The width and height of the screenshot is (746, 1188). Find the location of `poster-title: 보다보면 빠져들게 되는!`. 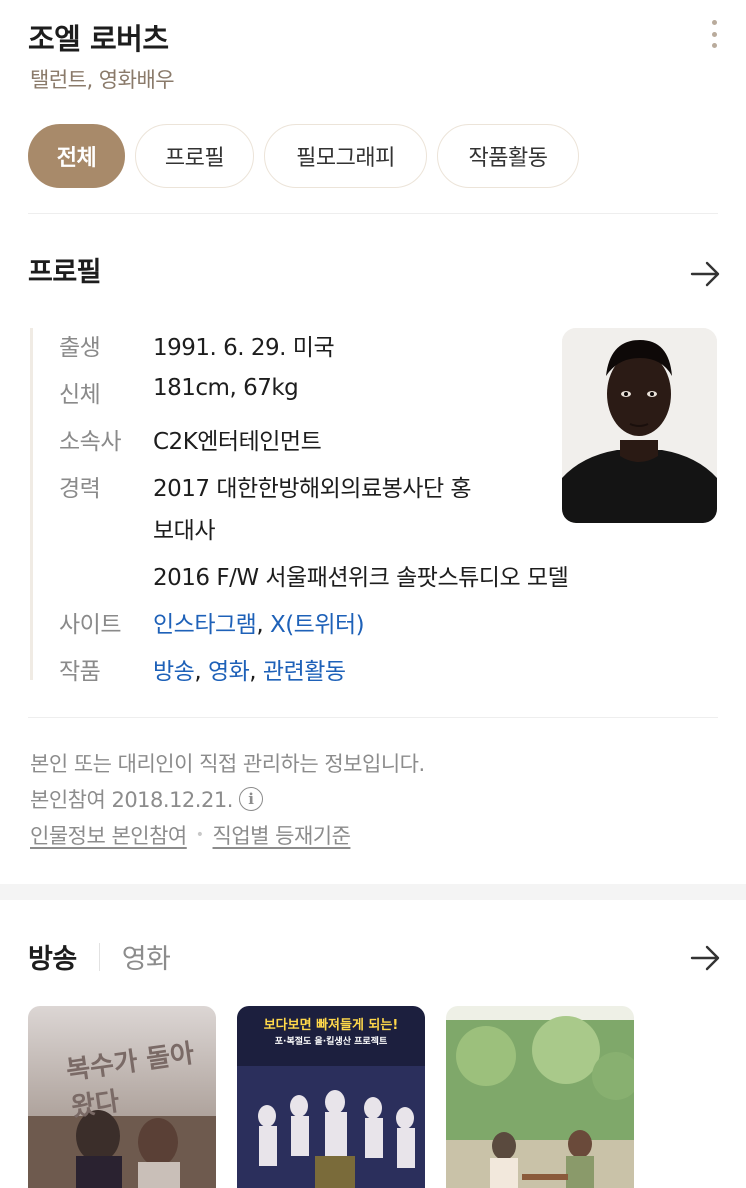

poster-title: 보다보면 빠져들게 되는! is located at coordinates (331, 1025).